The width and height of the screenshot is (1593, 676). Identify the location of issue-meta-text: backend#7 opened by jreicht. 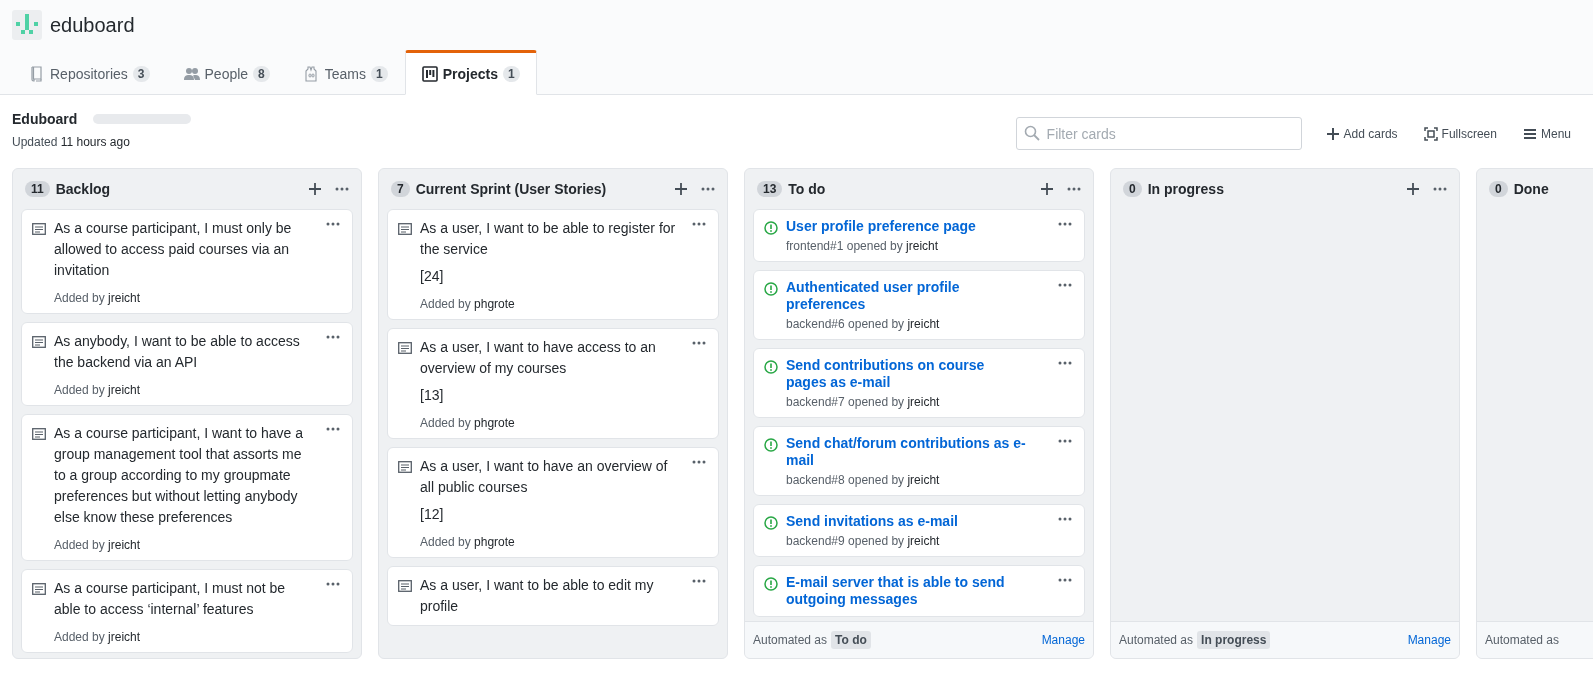
(863, 402).